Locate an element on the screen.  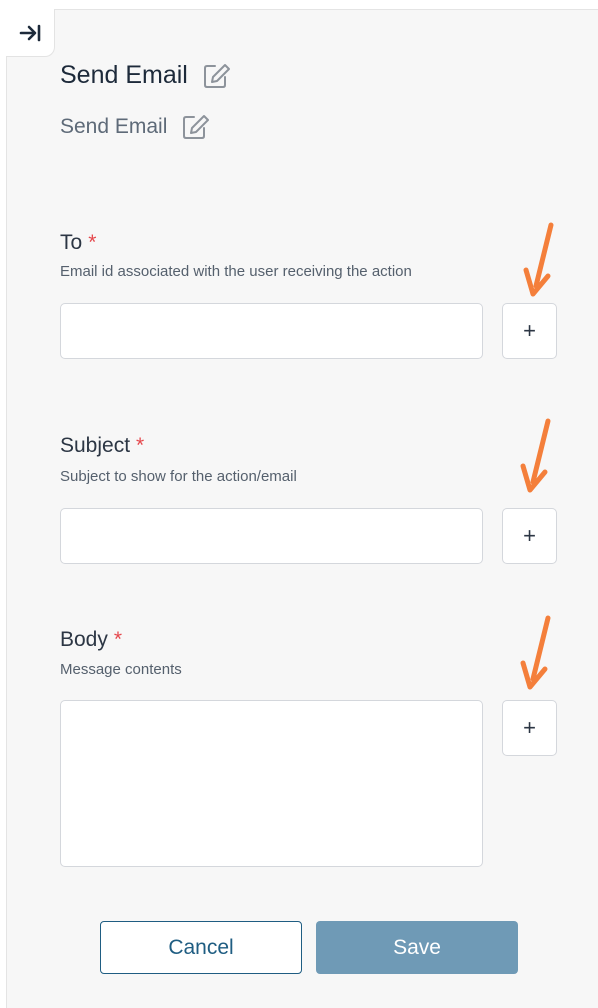
subject-input is located at coordinates (271, 536).